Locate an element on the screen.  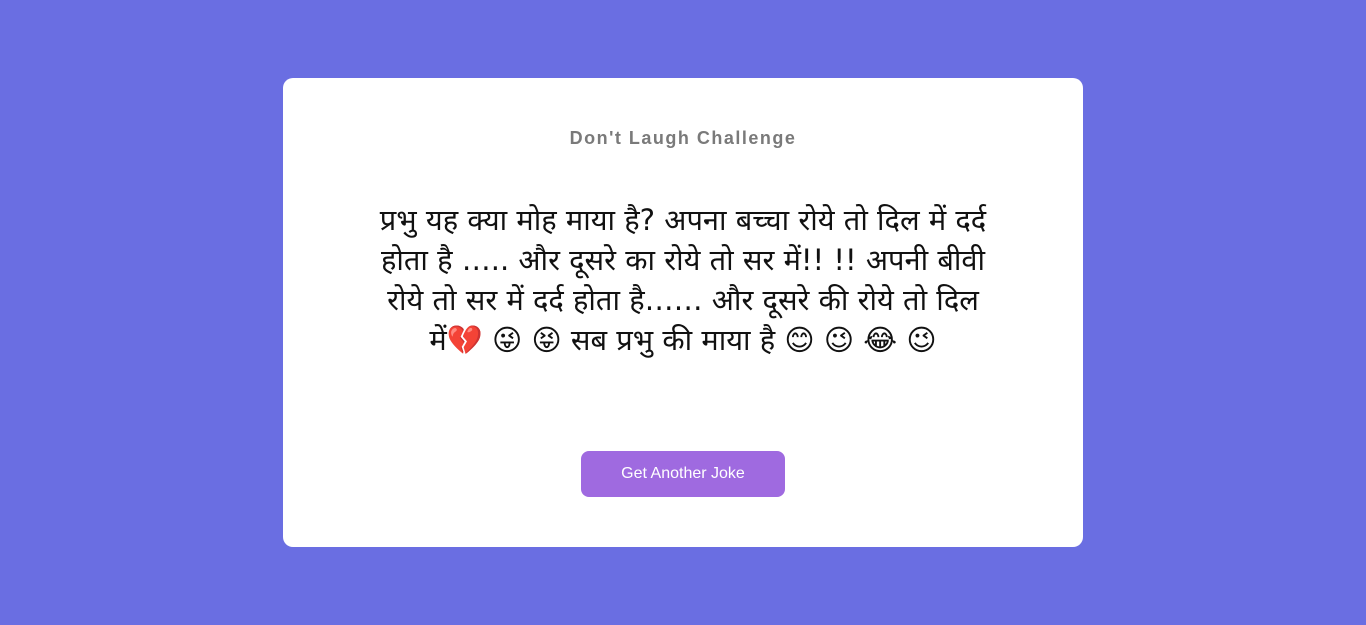
get-another-joke-button: Get Another Joke is located at coordinates (683, 474).